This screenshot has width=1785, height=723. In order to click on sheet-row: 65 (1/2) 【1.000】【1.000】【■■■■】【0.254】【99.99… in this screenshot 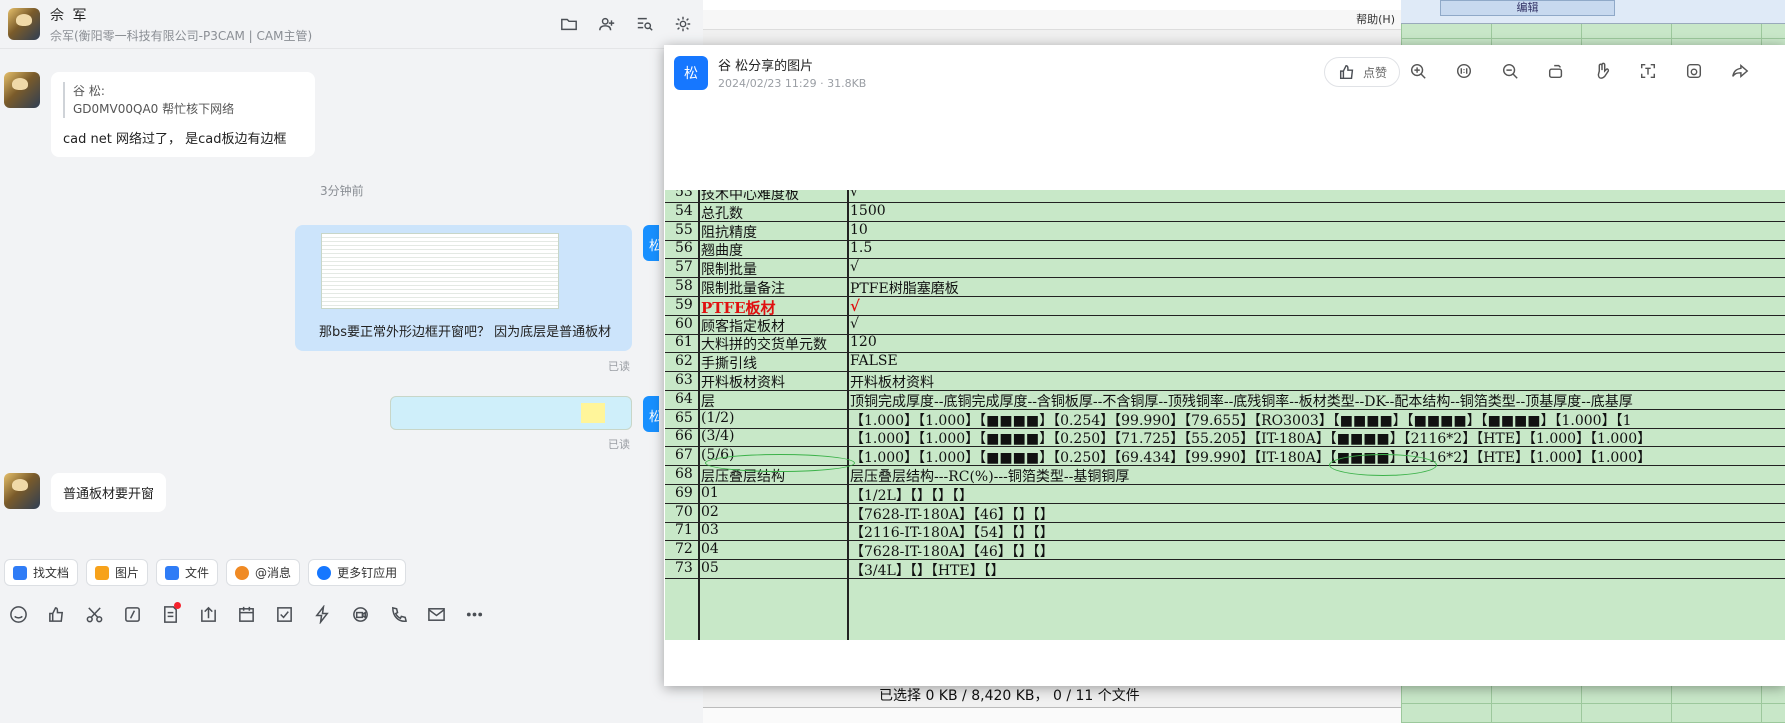, I will do `click(1225, 419)`.